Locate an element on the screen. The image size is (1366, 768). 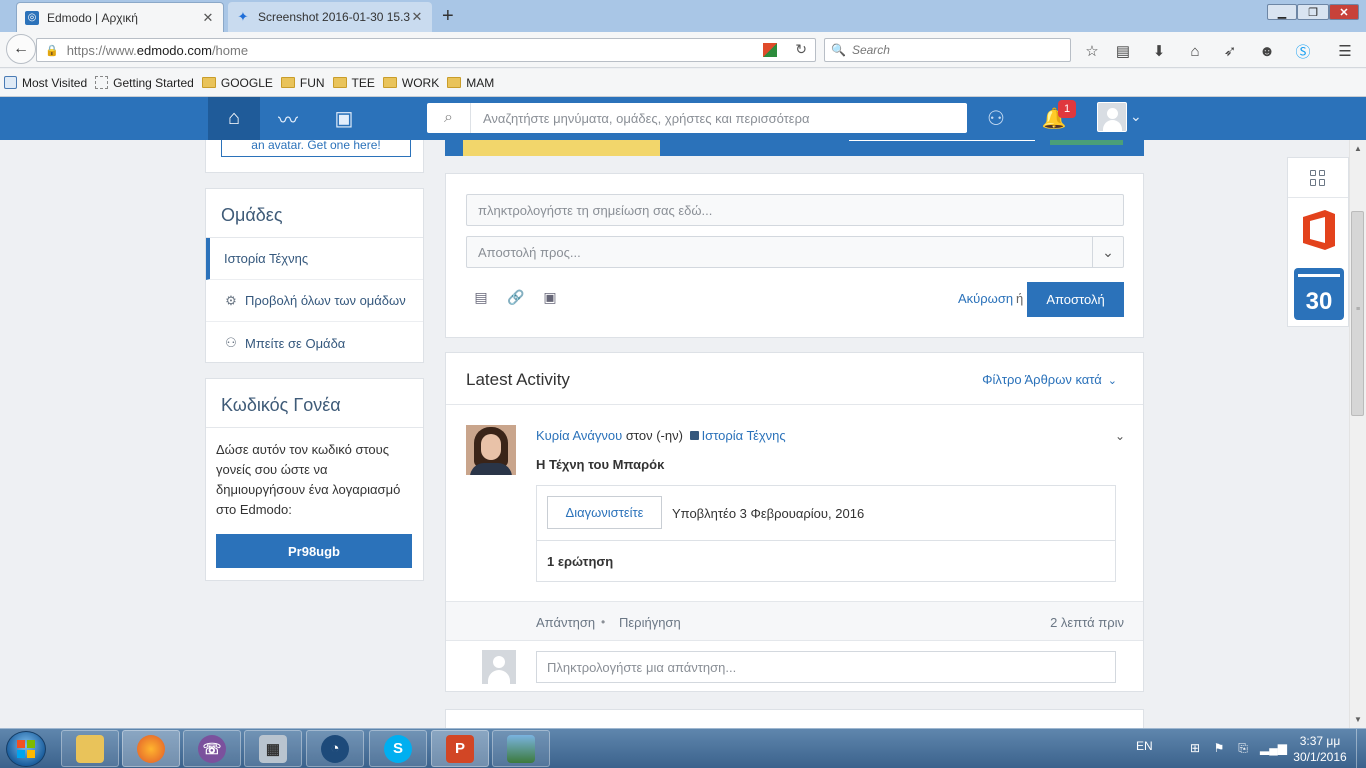
divider is located at coordinates (826, 540).